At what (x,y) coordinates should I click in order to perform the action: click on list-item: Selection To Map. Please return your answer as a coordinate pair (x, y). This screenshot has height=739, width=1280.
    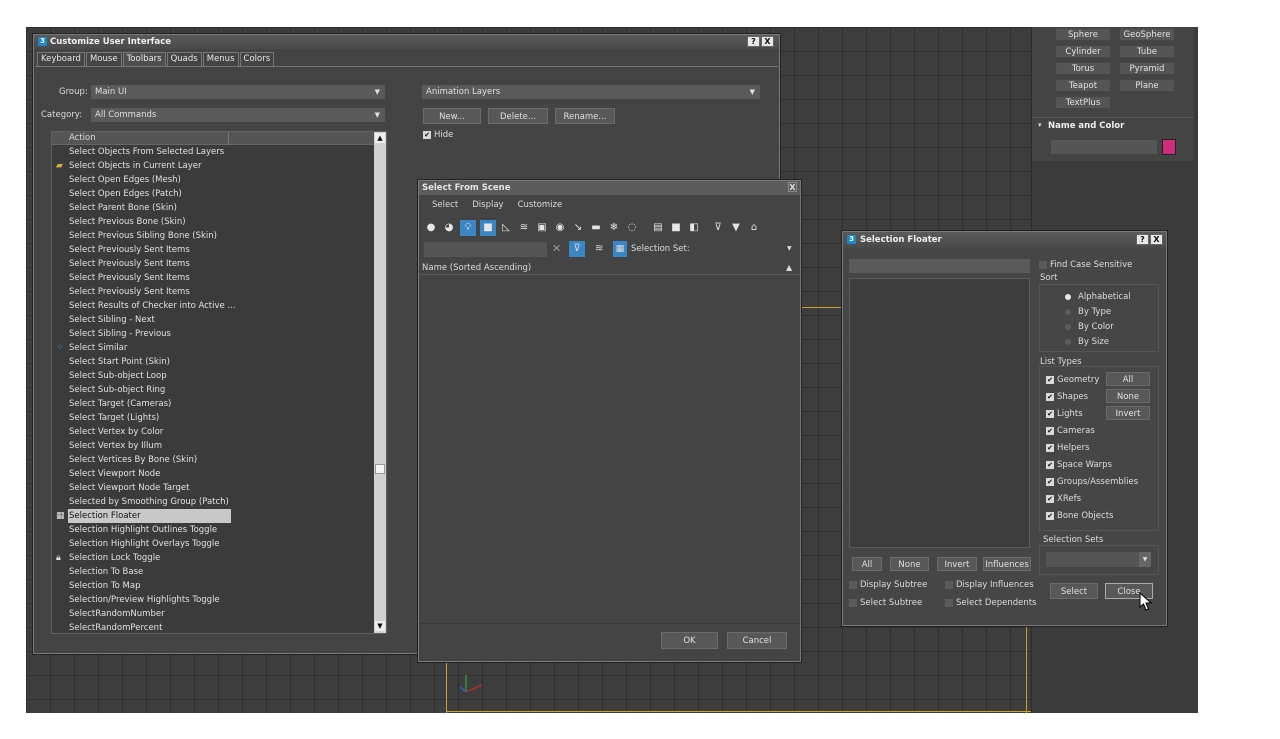
    Looking at the image, I should click on (104, 586).